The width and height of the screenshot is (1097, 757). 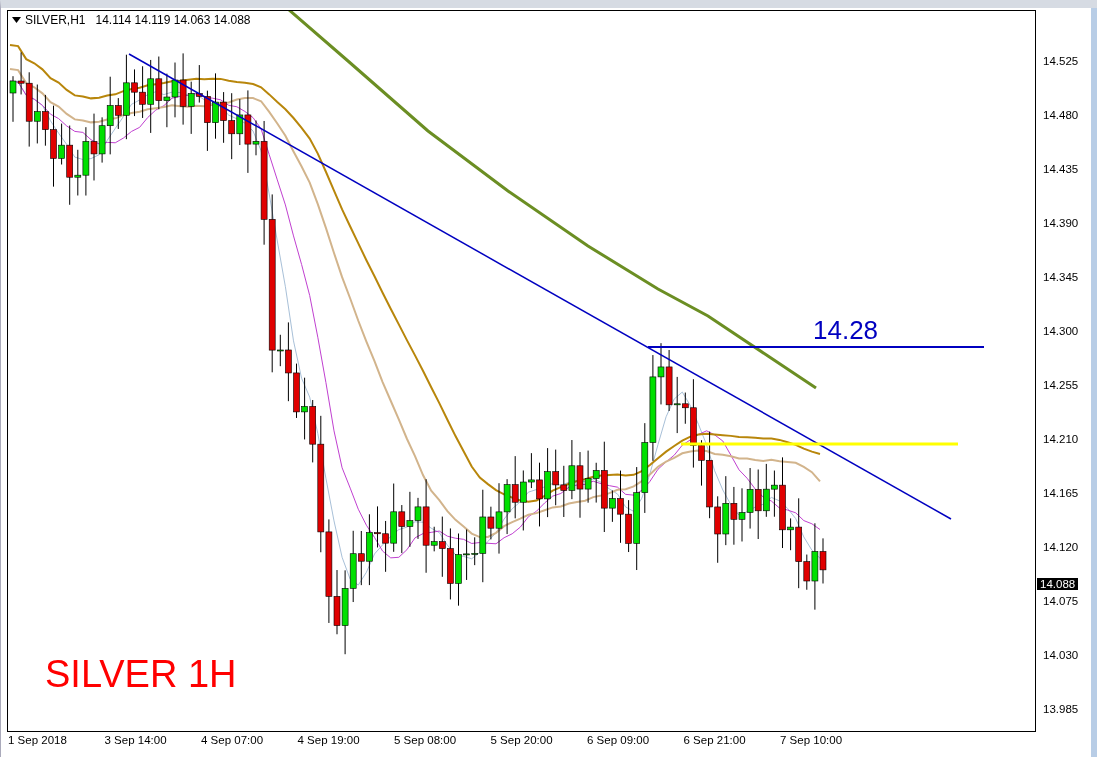 What do you see at coordinates (1061, 601) in the screenshot?
I see `price-tick-label: 14.075` at bounding box center [1061, 601].